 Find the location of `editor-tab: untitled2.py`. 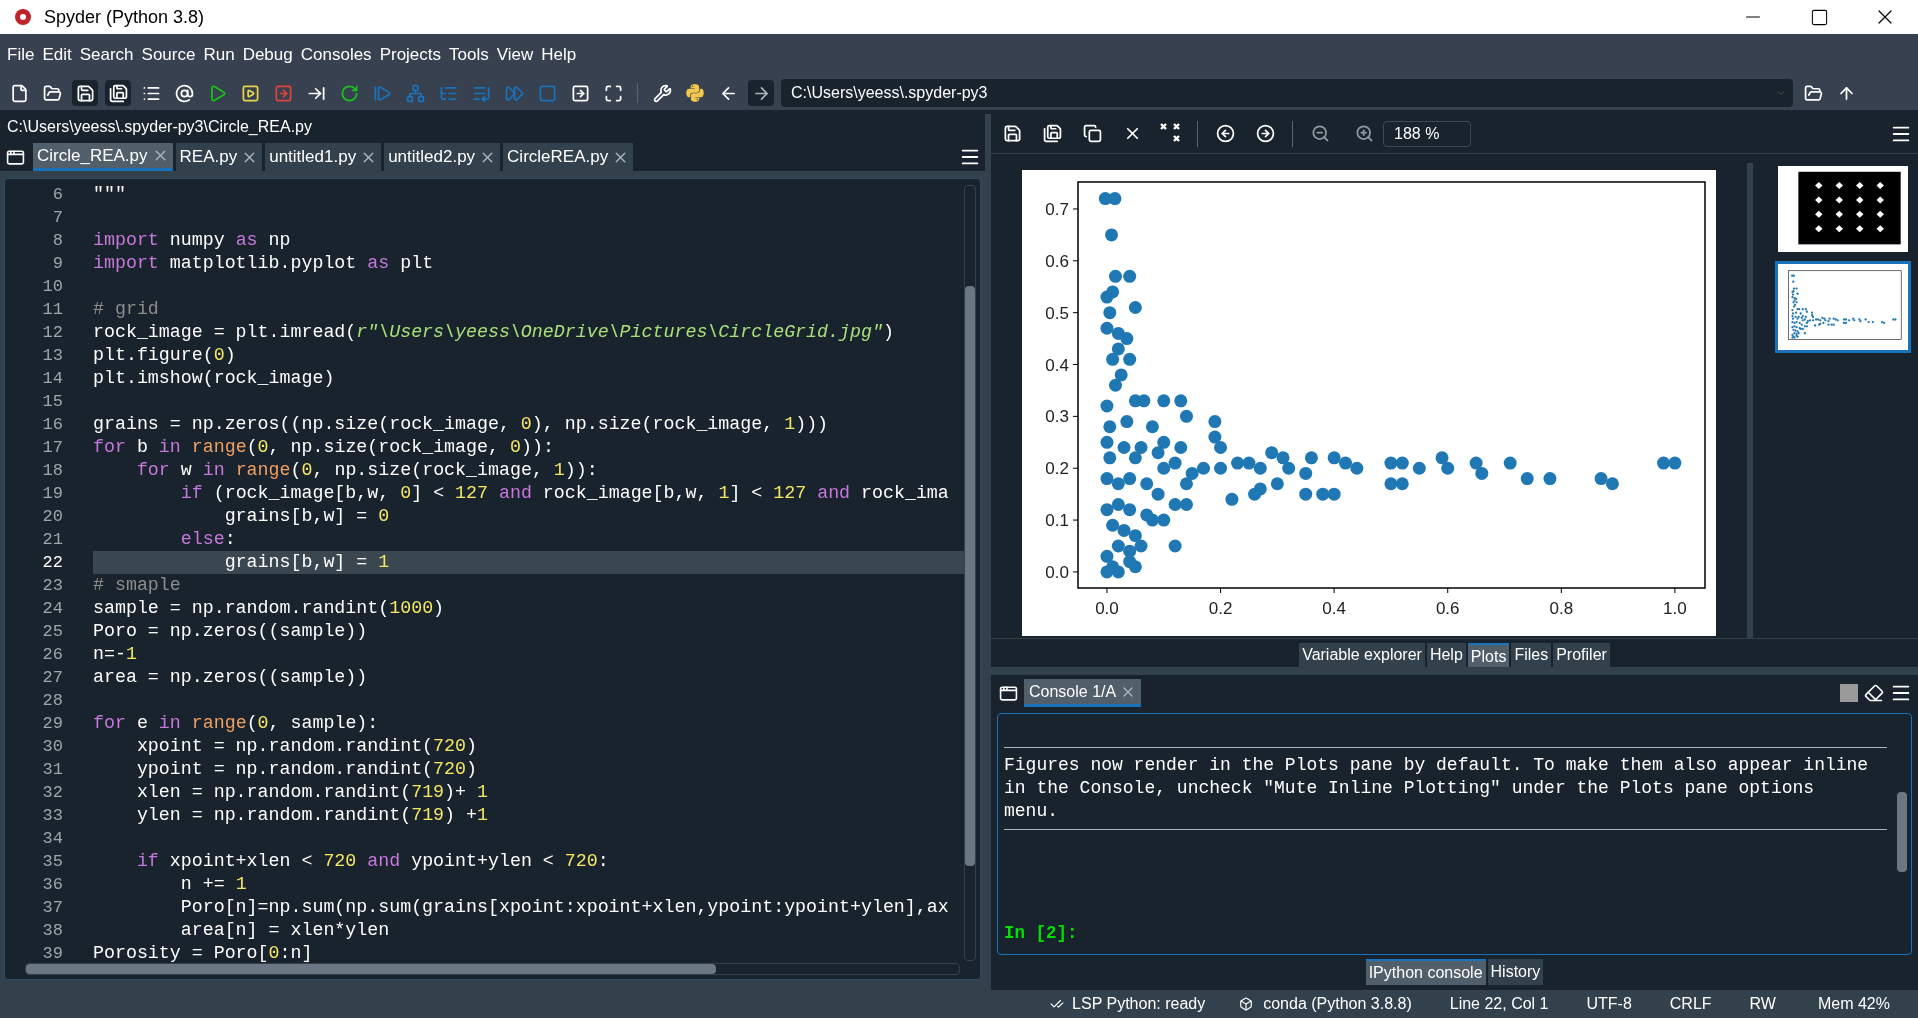

editor-tab: untitled2.py is located at coordinates (442, 157).